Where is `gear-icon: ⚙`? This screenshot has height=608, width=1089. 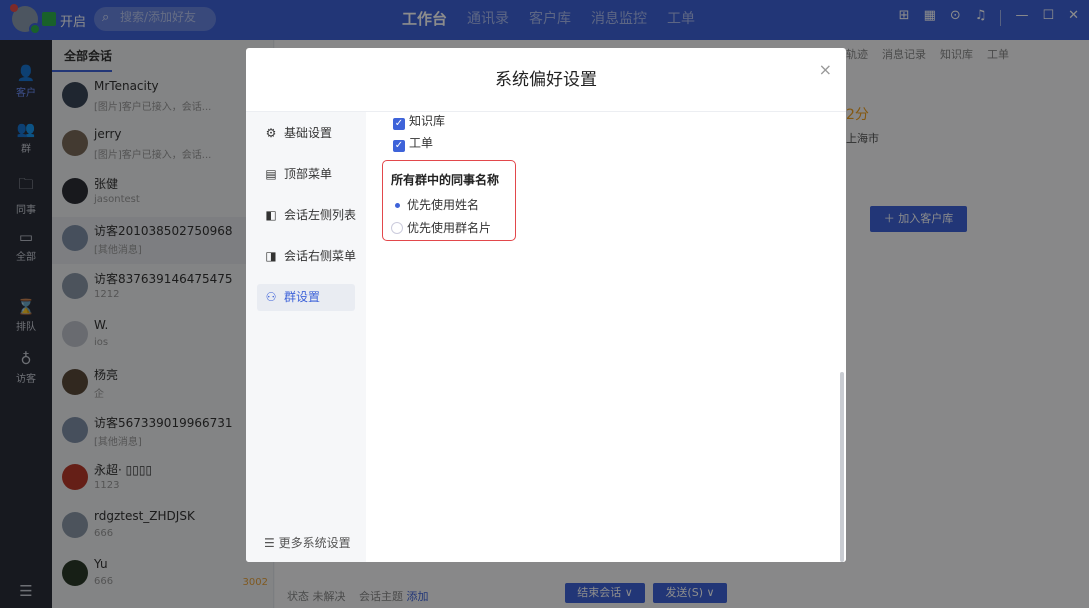
gear-icon: ⚙ is located at coordinates (271, 133).